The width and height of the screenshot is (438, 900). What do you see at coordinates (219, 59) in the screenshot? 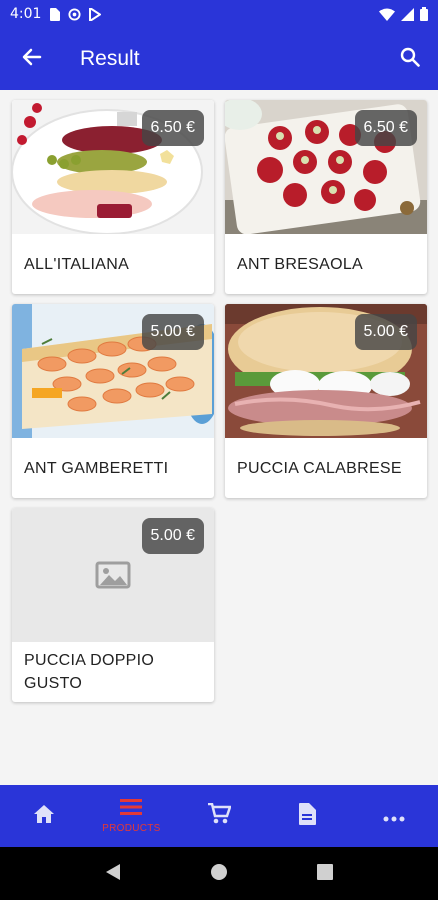
I see `app-bar: Result` at bounding box center [219, 59].